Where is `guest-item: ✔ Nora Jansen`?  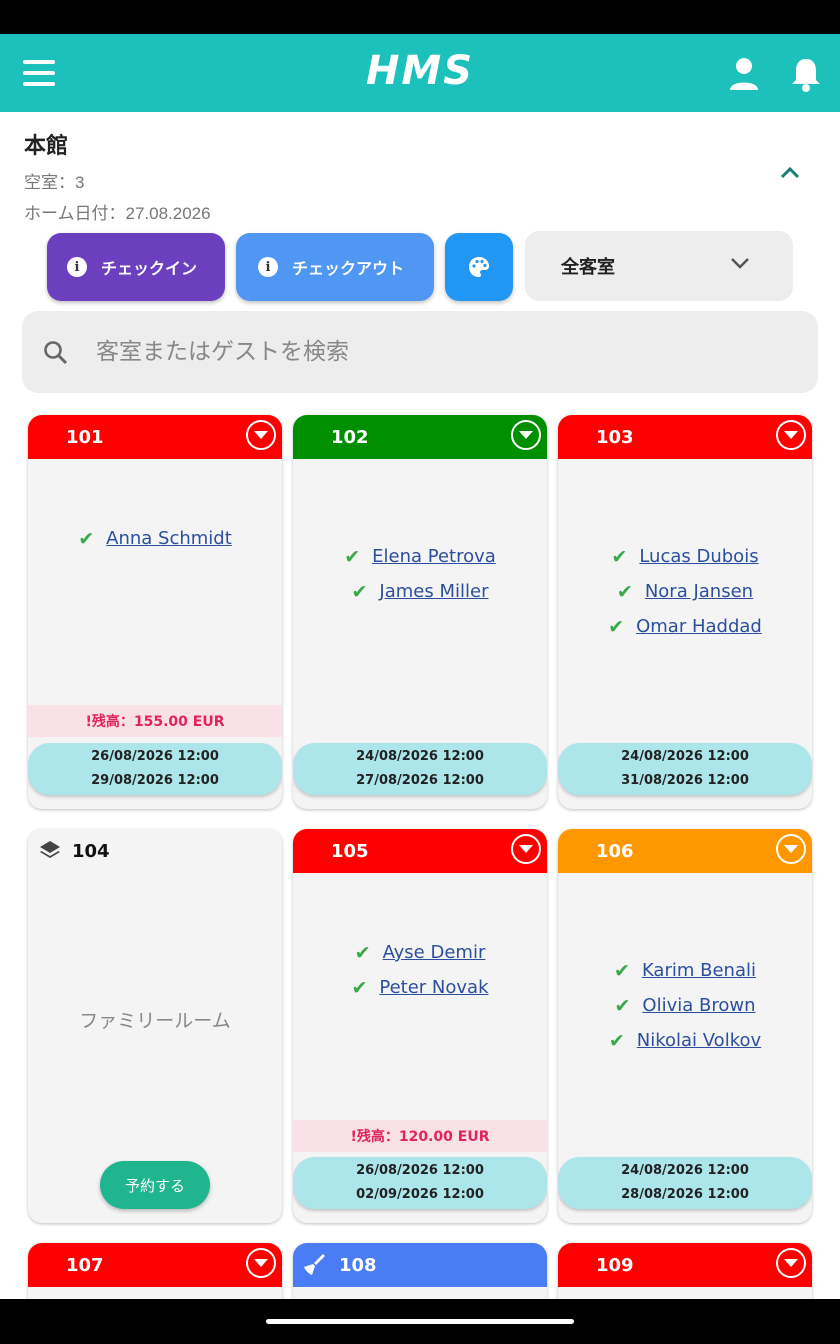 guest-item: ✔ Nora Jansen is located at coordinates (685, 591).